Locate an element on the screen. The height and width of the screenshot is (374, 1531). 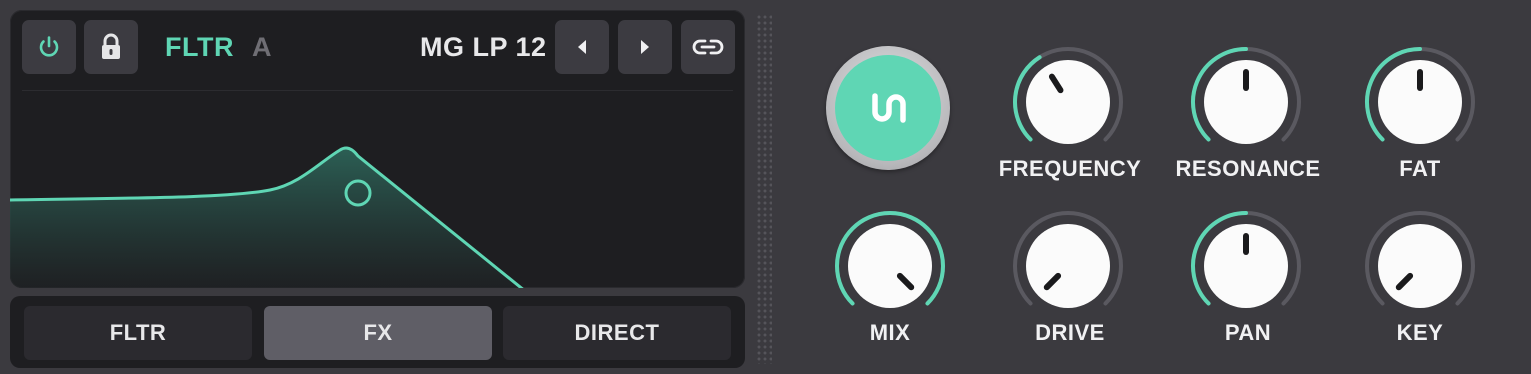
resonance-knob-graphic is located at coordinates (1246, 95).